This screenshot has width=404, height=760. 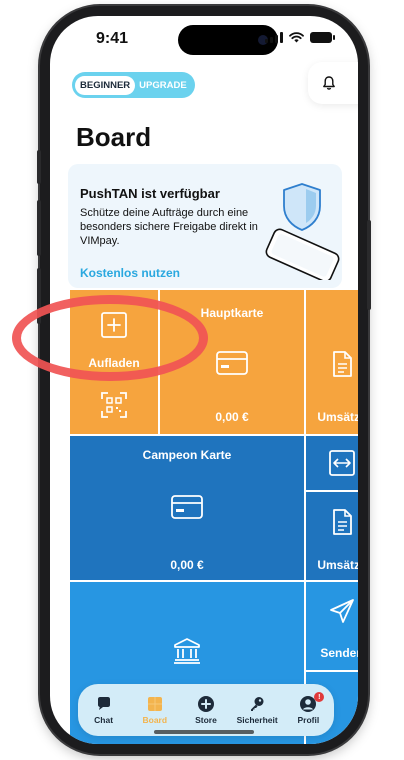 I want to click on level-upgrade-button: UPGRADE, so click(x=165, y=85).